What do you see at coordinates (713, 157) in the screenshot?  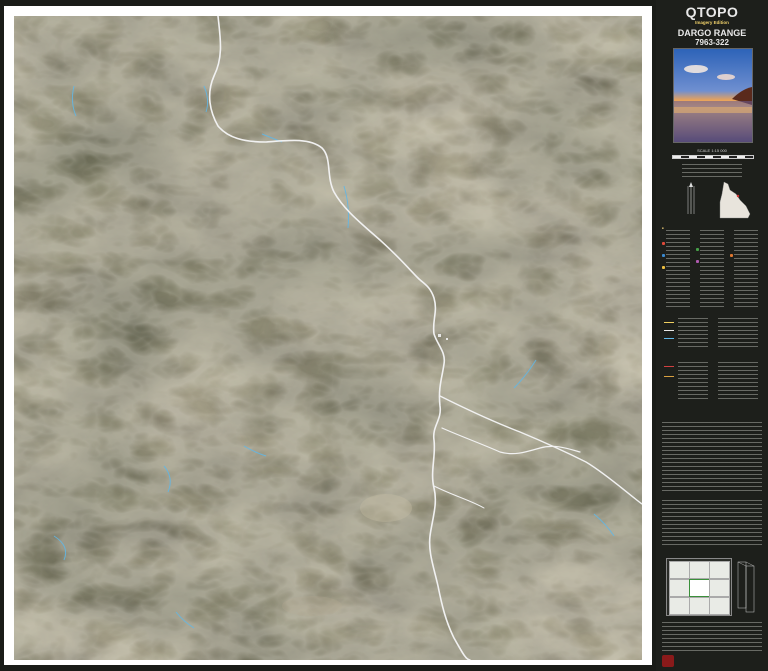 I see `scale-bar` at bounding box center [713, 157].